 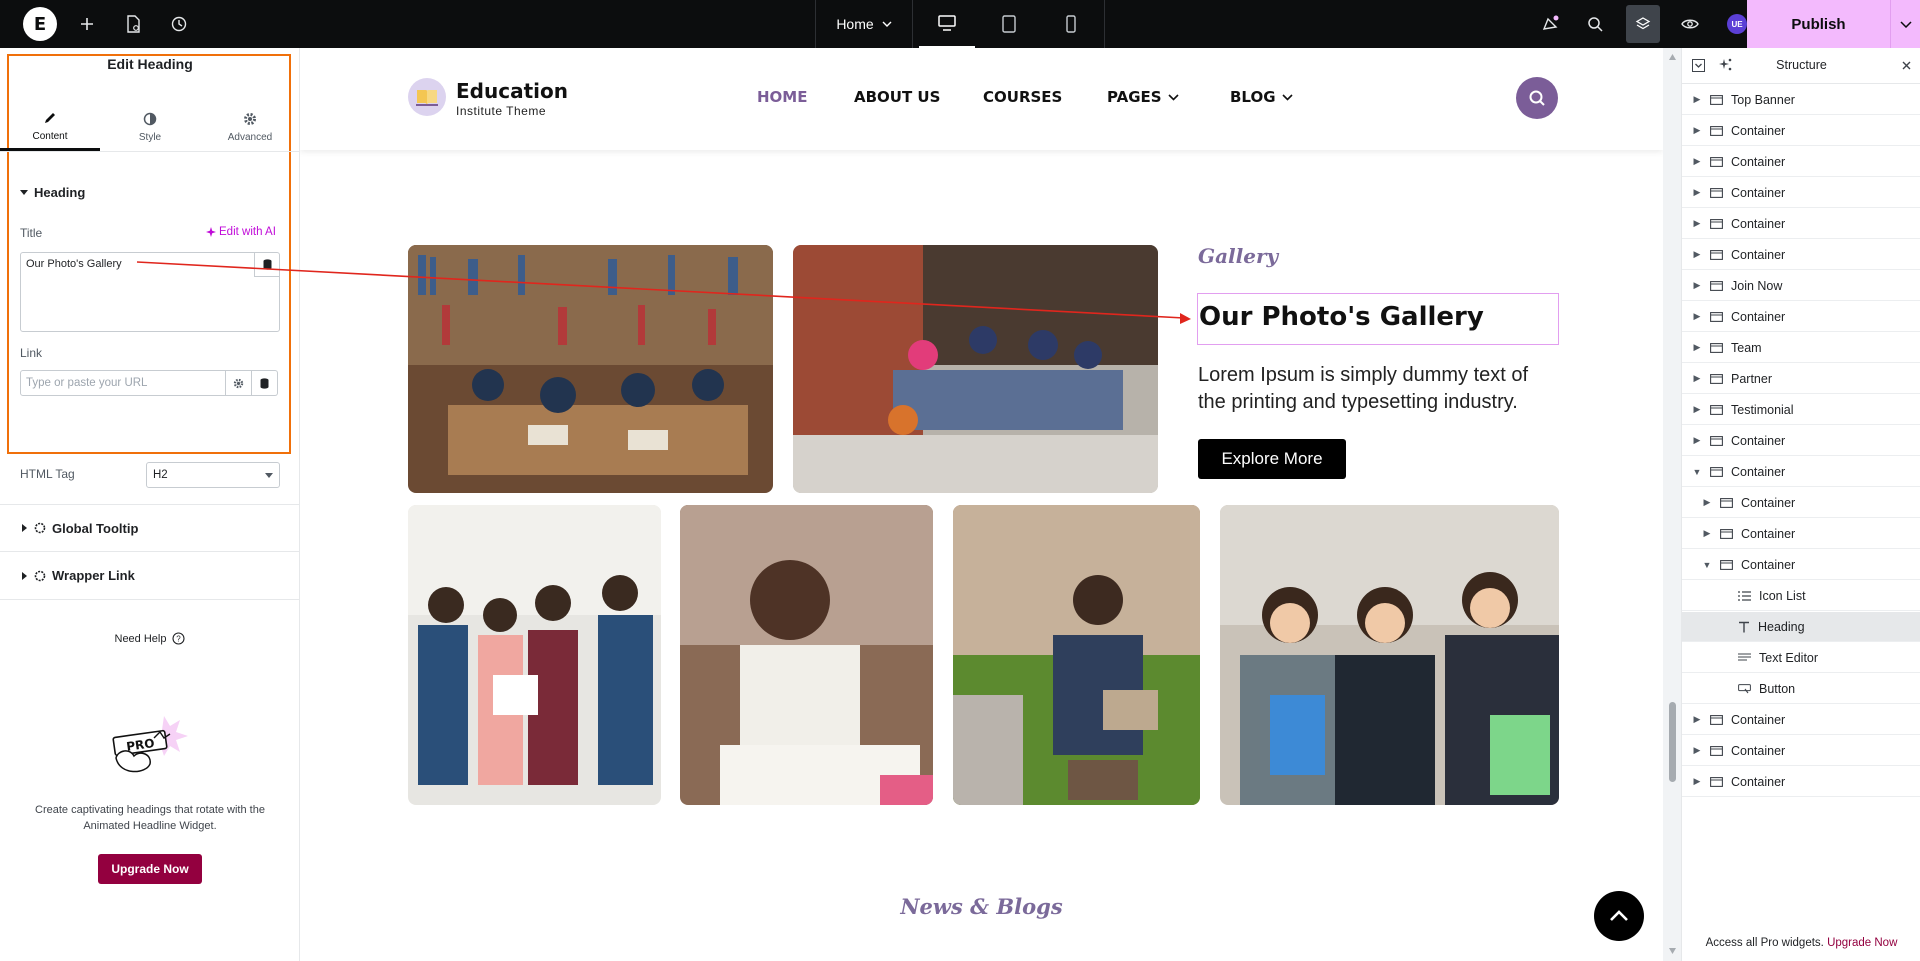 I want to click on structure-item: ▶ Team, so click(x=1801, y=348).